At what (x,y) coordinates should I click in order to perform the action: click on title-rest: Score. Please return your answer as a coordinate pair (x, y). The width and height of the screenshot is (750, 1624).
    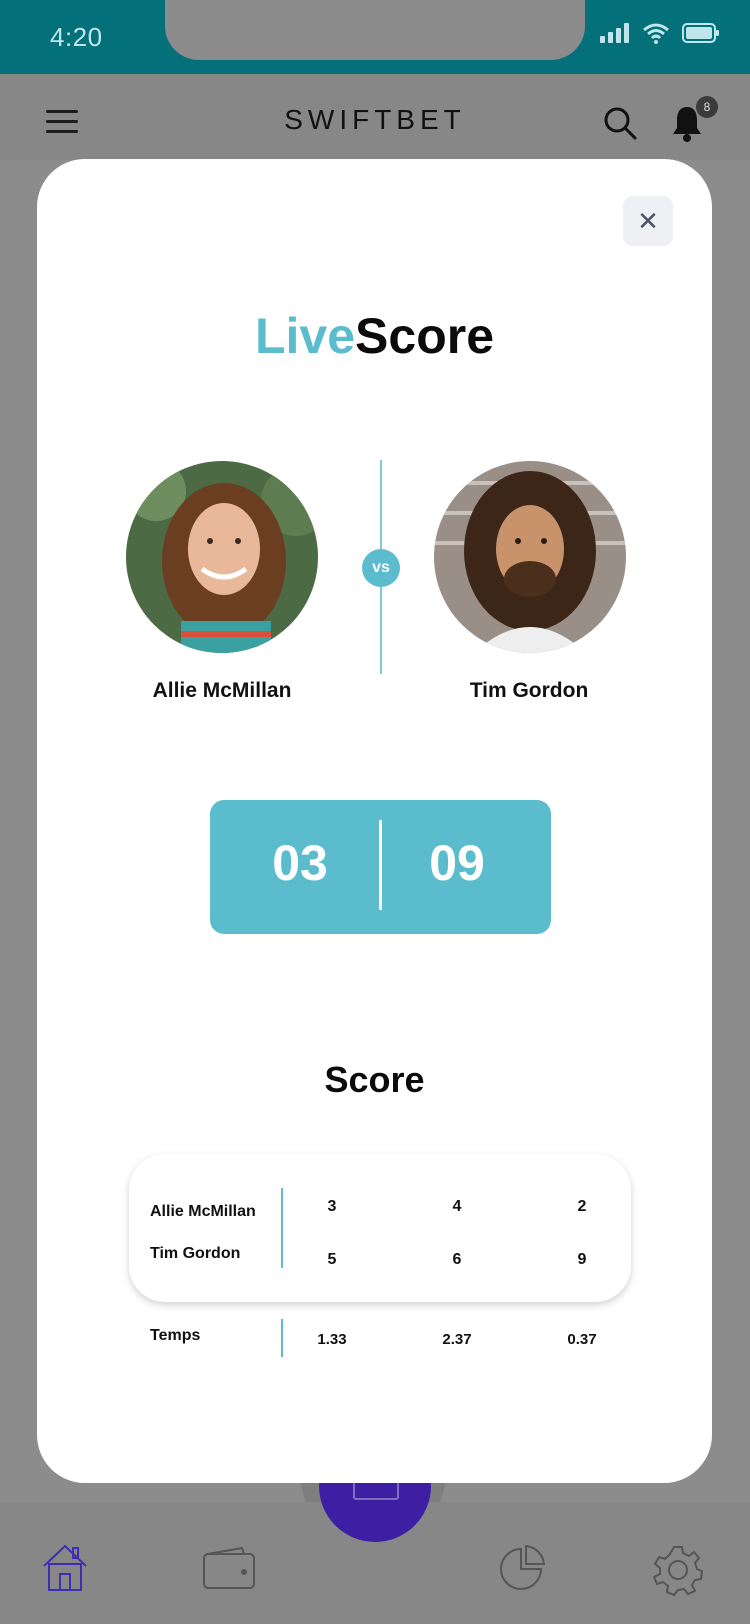
    Looking at the image, I should click on (425, 336).